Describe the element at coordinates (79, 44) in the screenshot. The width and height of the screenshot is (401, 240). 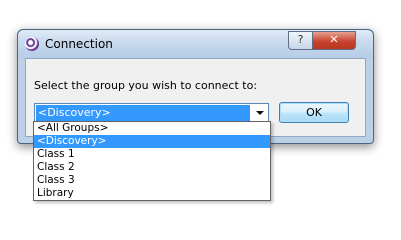
I see `window-title: Connection` at that location.